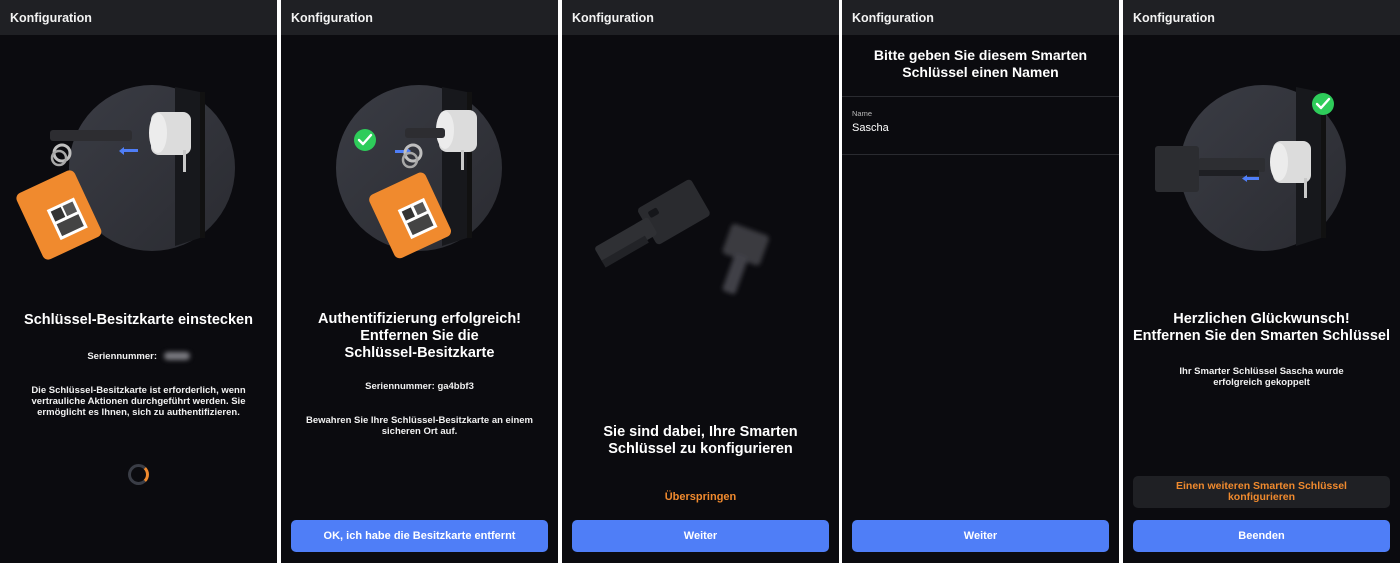 Image resolution: width=1400 pixels, height=563 pixels. What do you see at coordinates (700, 449) in the screenshot?
I see `title-line-2: Schlüssel zu konfigurieren` at bounding box center [700, 449].